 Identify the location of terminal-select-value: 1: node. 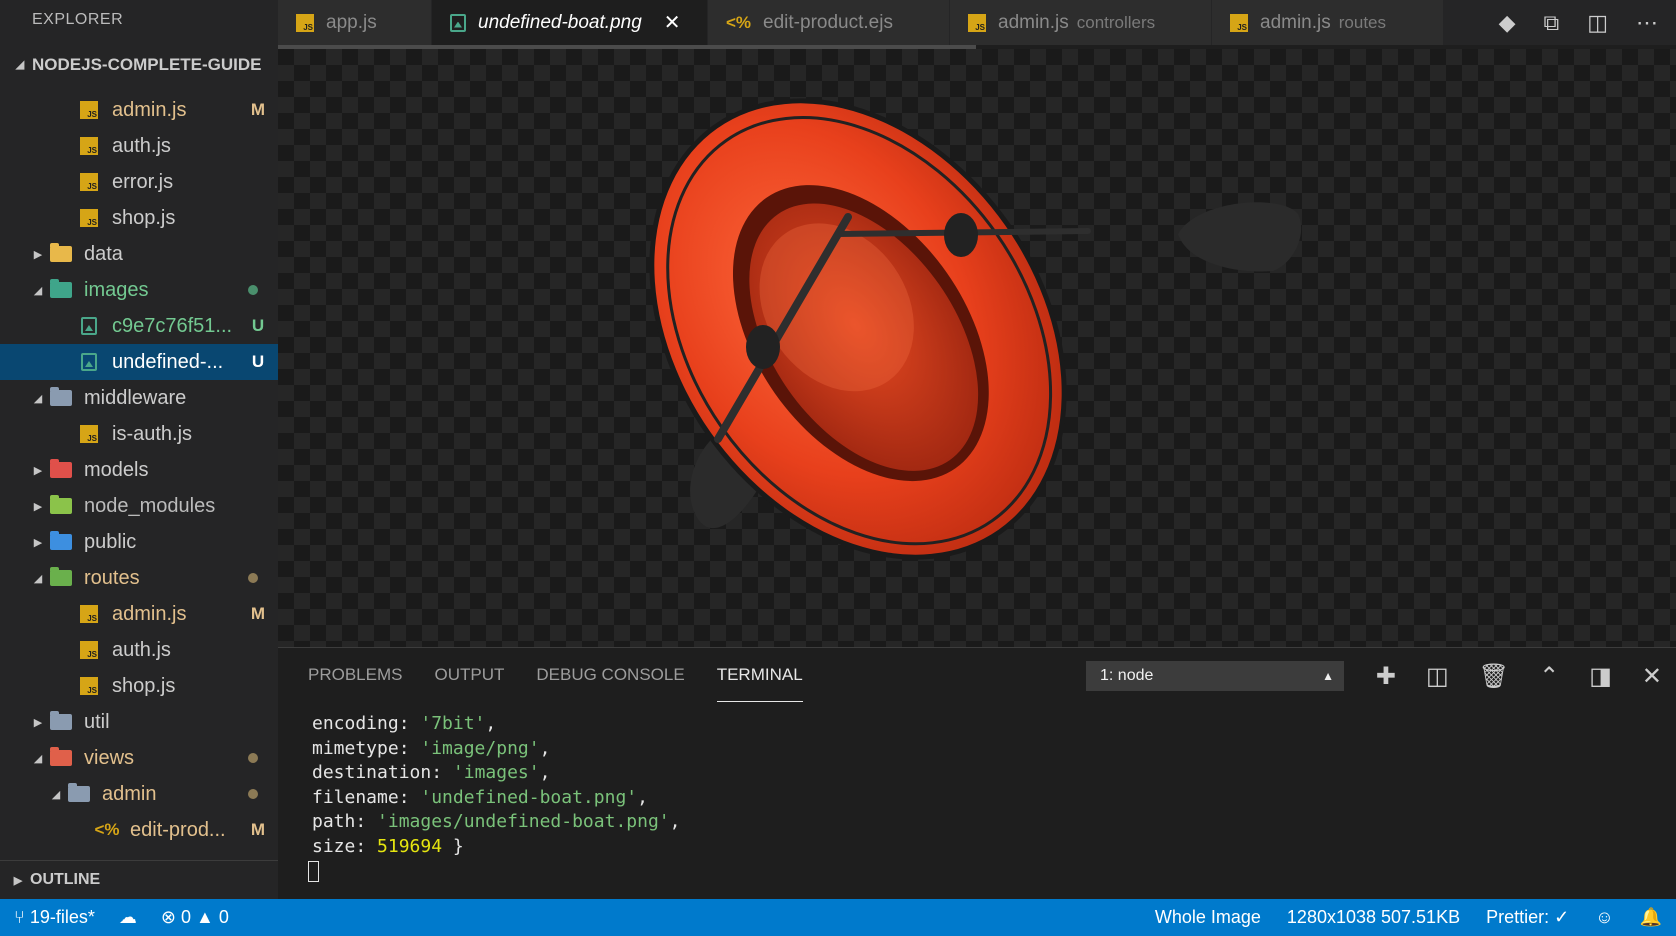
(1127, 675).